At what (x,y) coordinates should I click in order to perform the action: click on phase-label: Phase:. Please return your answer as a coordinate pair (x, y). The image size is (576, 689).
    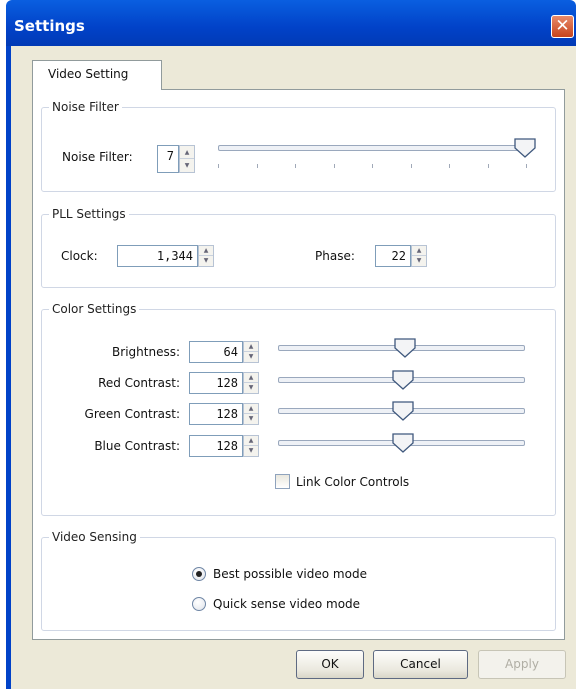
    Looking at the image, I should click on (335, 256).